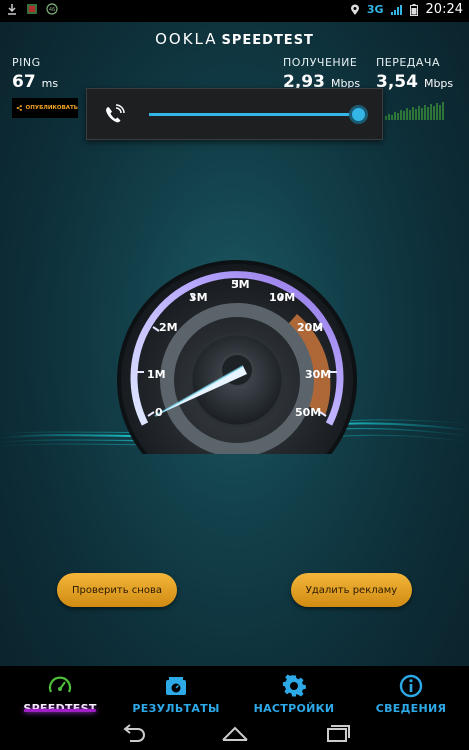  I want to click on brand-speedtest: SPEEDTEST, so click(267, 40).